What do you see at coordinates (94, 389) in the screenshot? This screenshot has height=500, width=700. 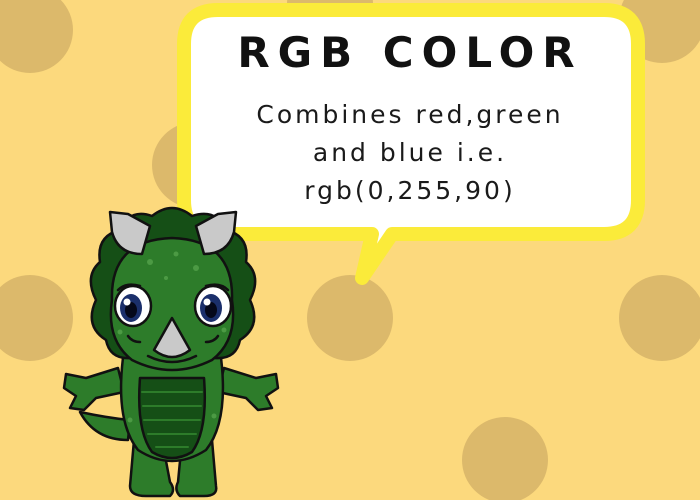 I see `dino-left-arm` at bounding box center [94, 389].